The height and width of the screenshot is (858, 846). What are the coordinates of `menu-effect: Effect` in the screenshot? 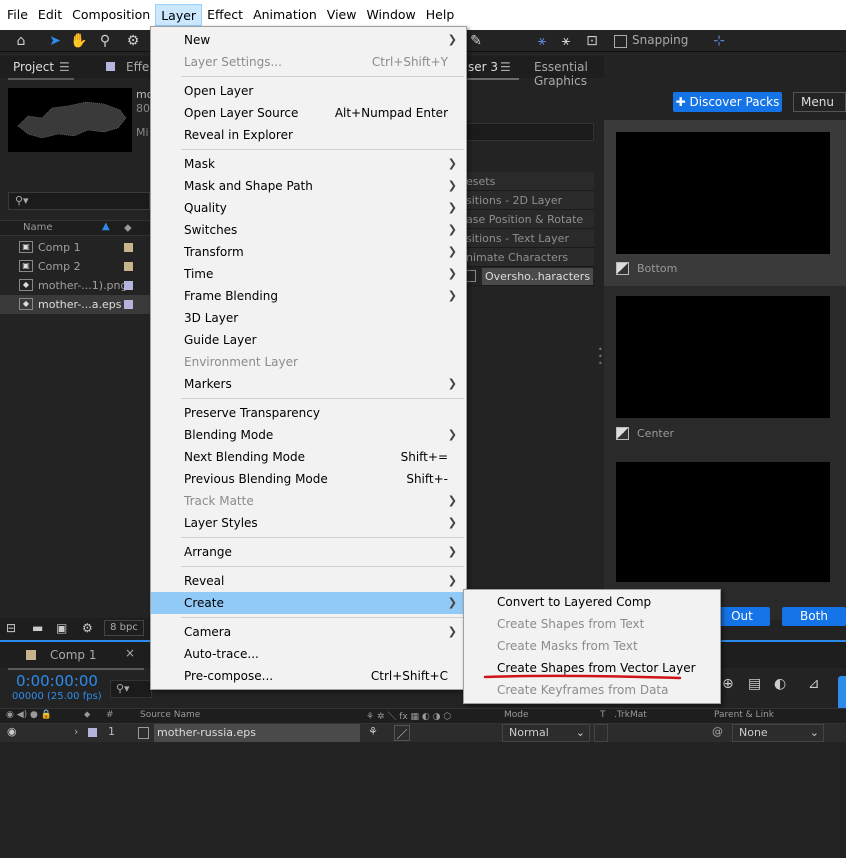 It's located at (225, 15).